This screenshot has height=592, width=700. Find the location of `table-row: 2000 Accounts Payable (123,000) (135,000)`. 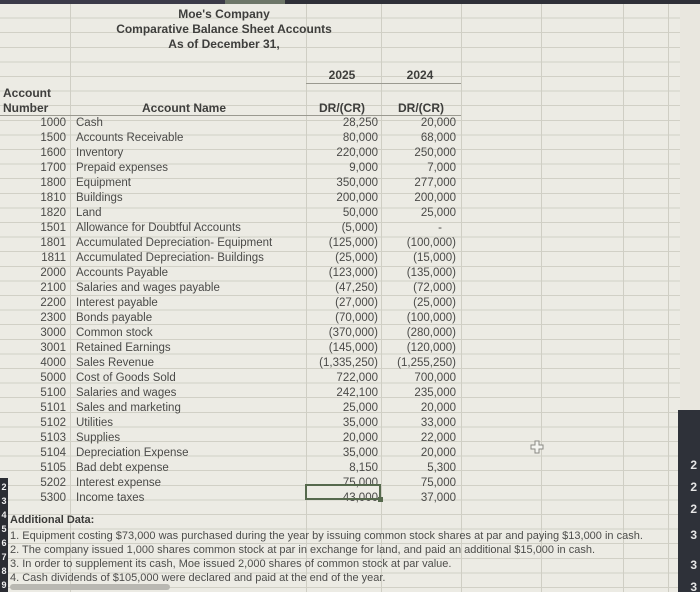

table-row: 2000 Accounts Payable (123,000) (135,000) is located at coordinates (230, 273).